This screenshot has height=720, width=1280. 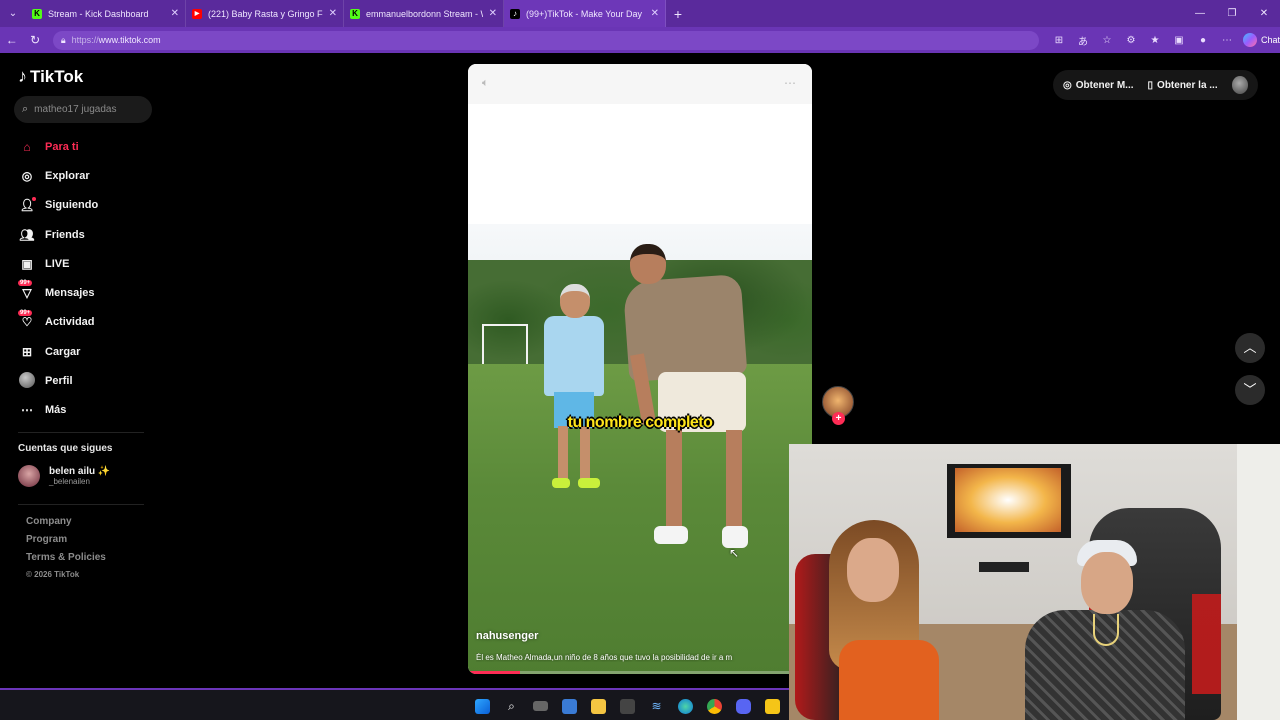 I want to click on coin-icon: ◎, so click(x=1067, y=85).